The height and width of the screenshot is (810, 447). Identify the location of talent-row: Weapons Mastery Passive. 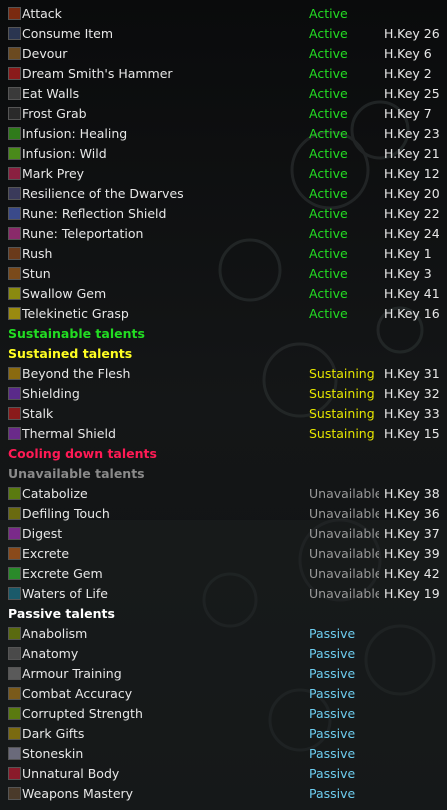
(223, 794).